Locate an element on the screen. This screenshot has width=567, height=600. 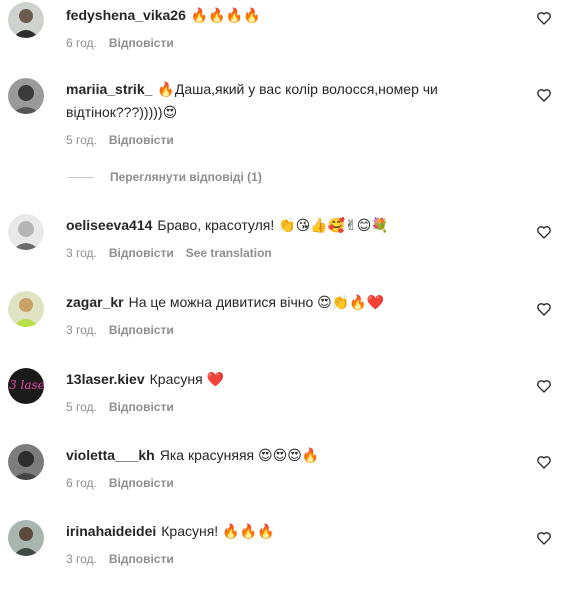
view-replies-button: Переглянути відповіді (1) is located at coordinates (165, 177).